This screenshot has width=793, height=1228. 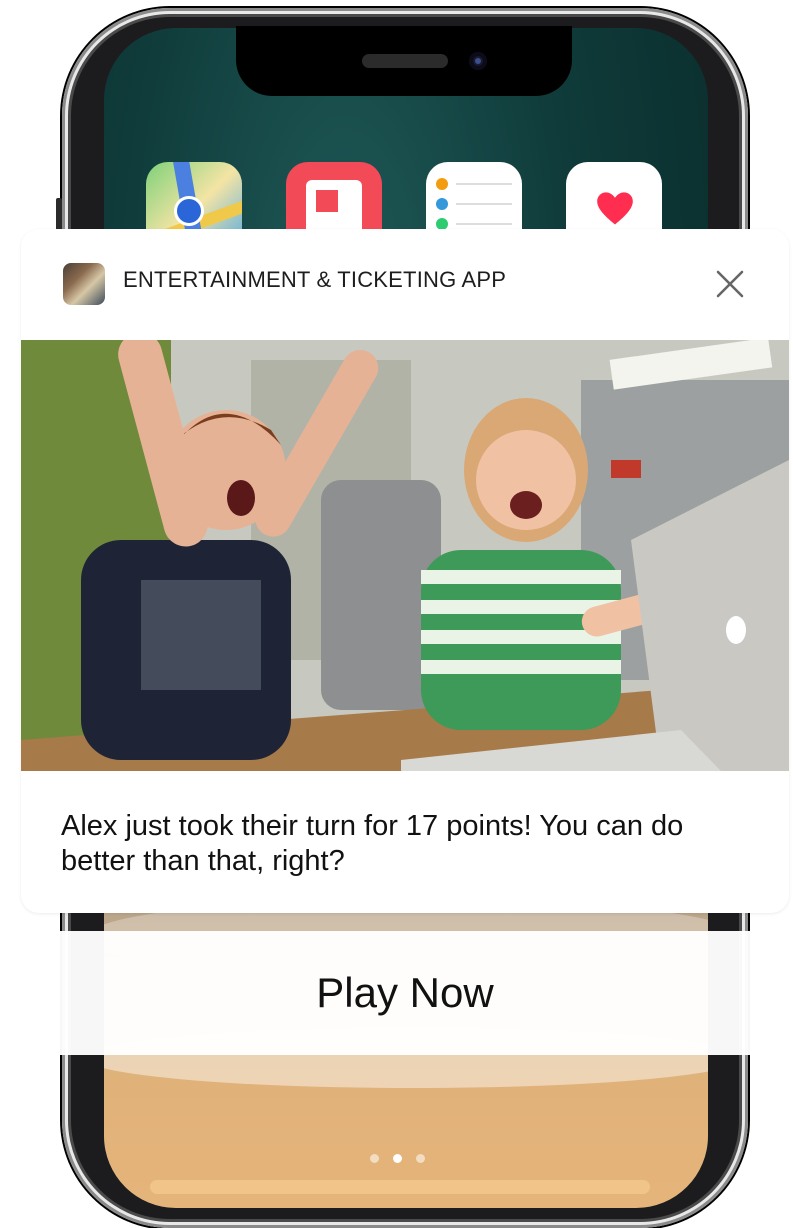 I want to click on notification-header: ENTERTAINMENT & TICKETING APP, so click(x=405, y=284).